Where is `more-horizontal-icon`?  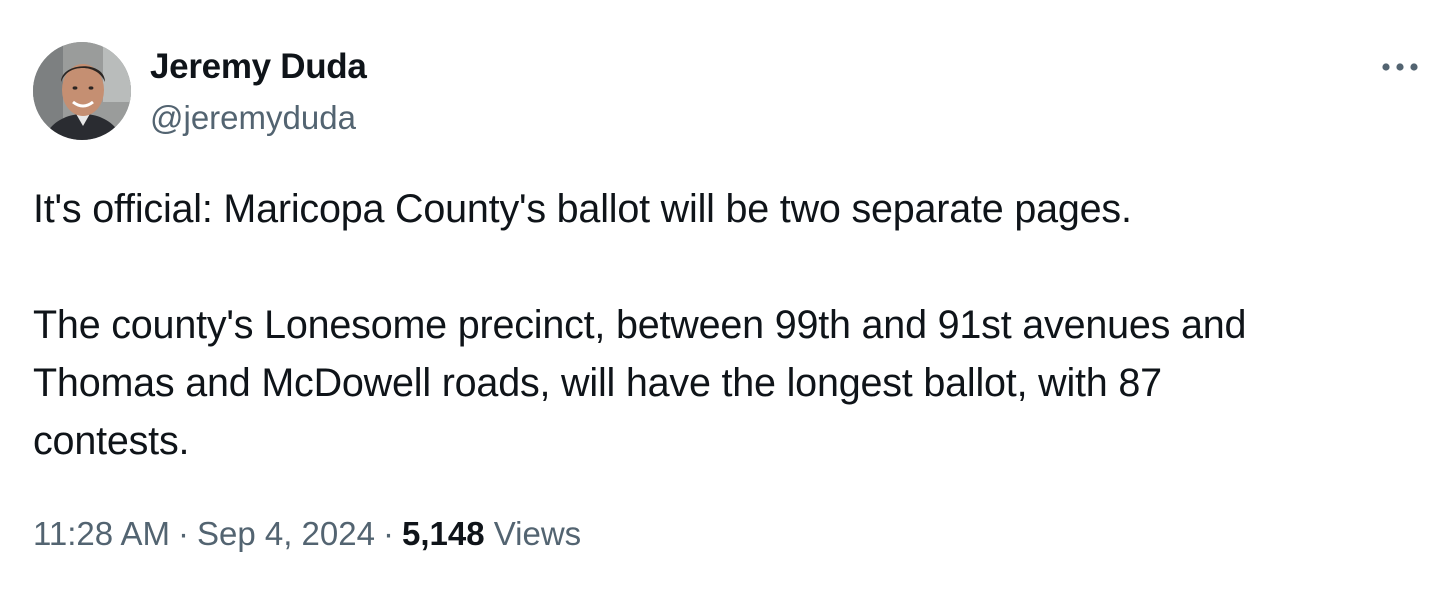 more-horizontal-icon is located at coordinates (1400, 67).